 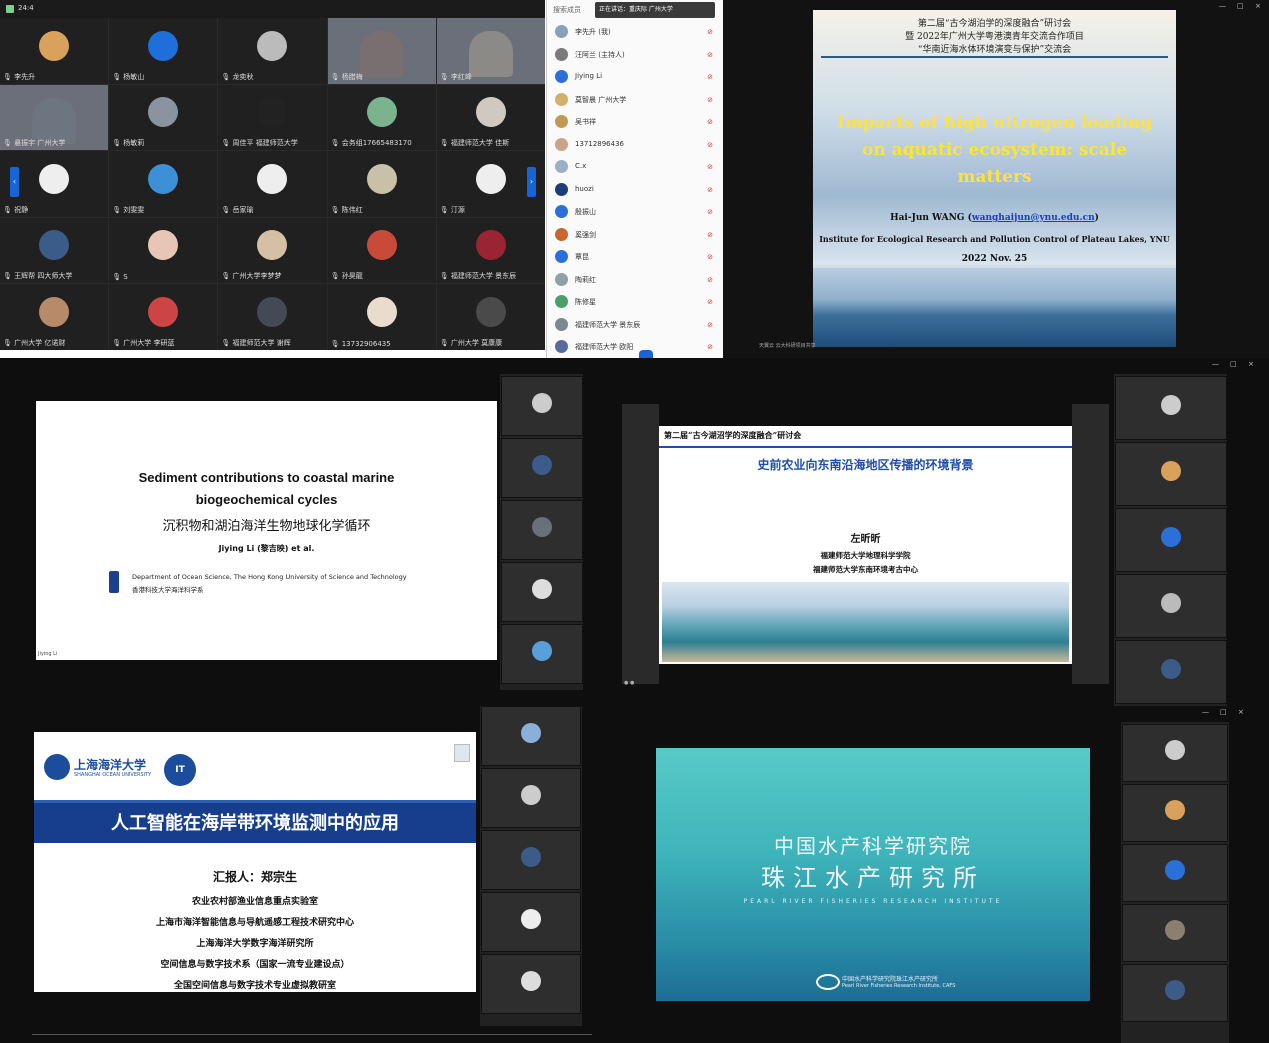 What do you see at coordinates (163, 51) in the screenshot?
I see `video-tile: 🎙 杨敏山` at bounding box center [163, 51].